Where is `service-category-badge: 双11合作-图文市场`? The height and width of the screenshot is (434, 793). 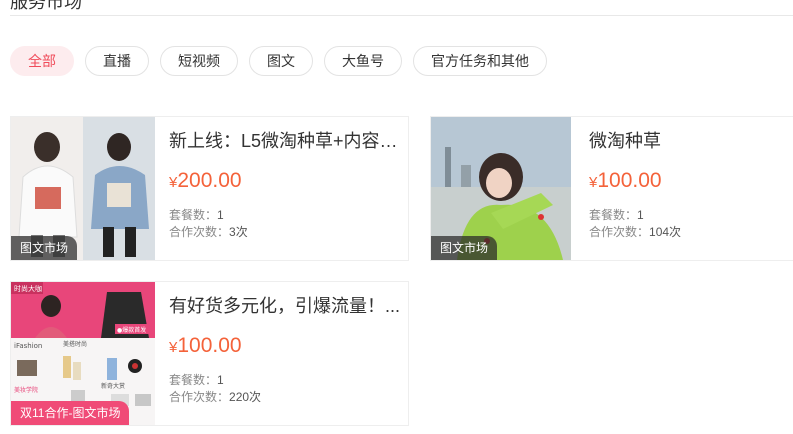 service-category-badge: 双11合作-图文市场 is located at coordinates (70, 413).